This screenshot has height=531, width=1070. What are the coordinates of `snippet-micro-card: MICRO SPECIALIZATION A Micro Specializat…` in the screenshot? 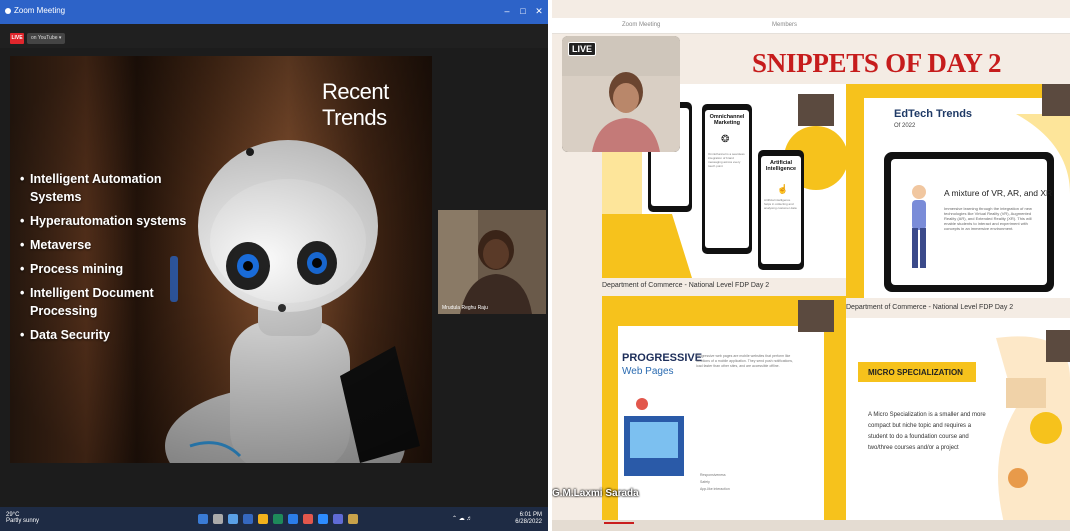 It's located at (958, 424).